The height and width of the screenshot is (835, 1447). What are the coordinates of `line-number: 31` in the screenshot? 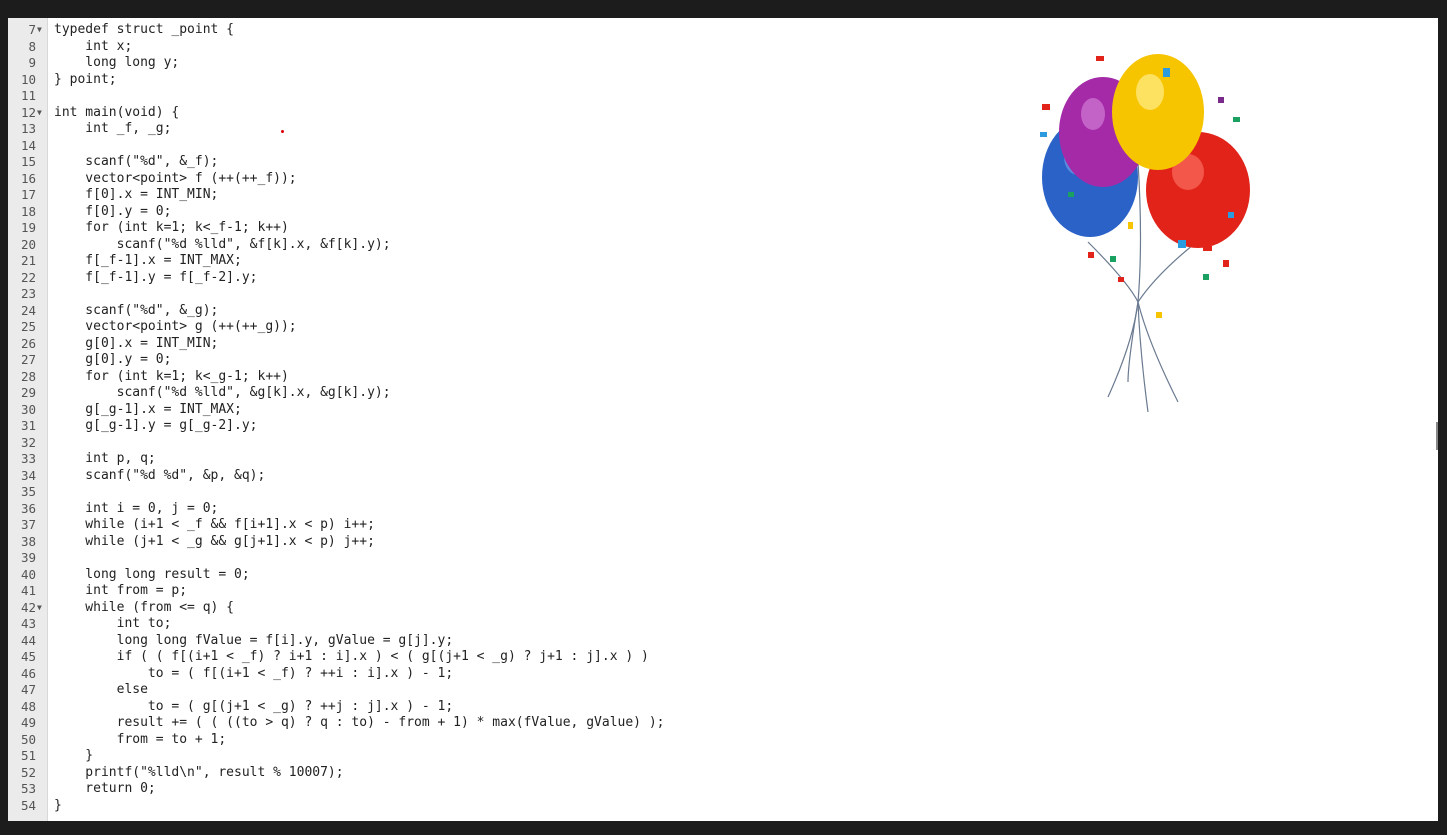 It's located at (28, 425).